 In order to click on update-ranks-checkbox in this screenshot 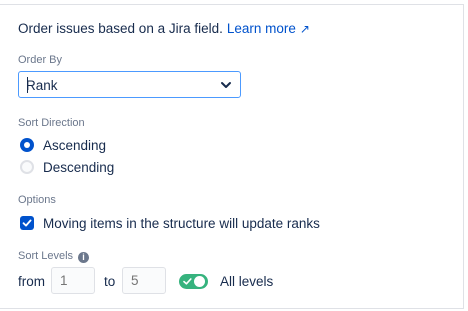, I will do `click(27, 223)`.